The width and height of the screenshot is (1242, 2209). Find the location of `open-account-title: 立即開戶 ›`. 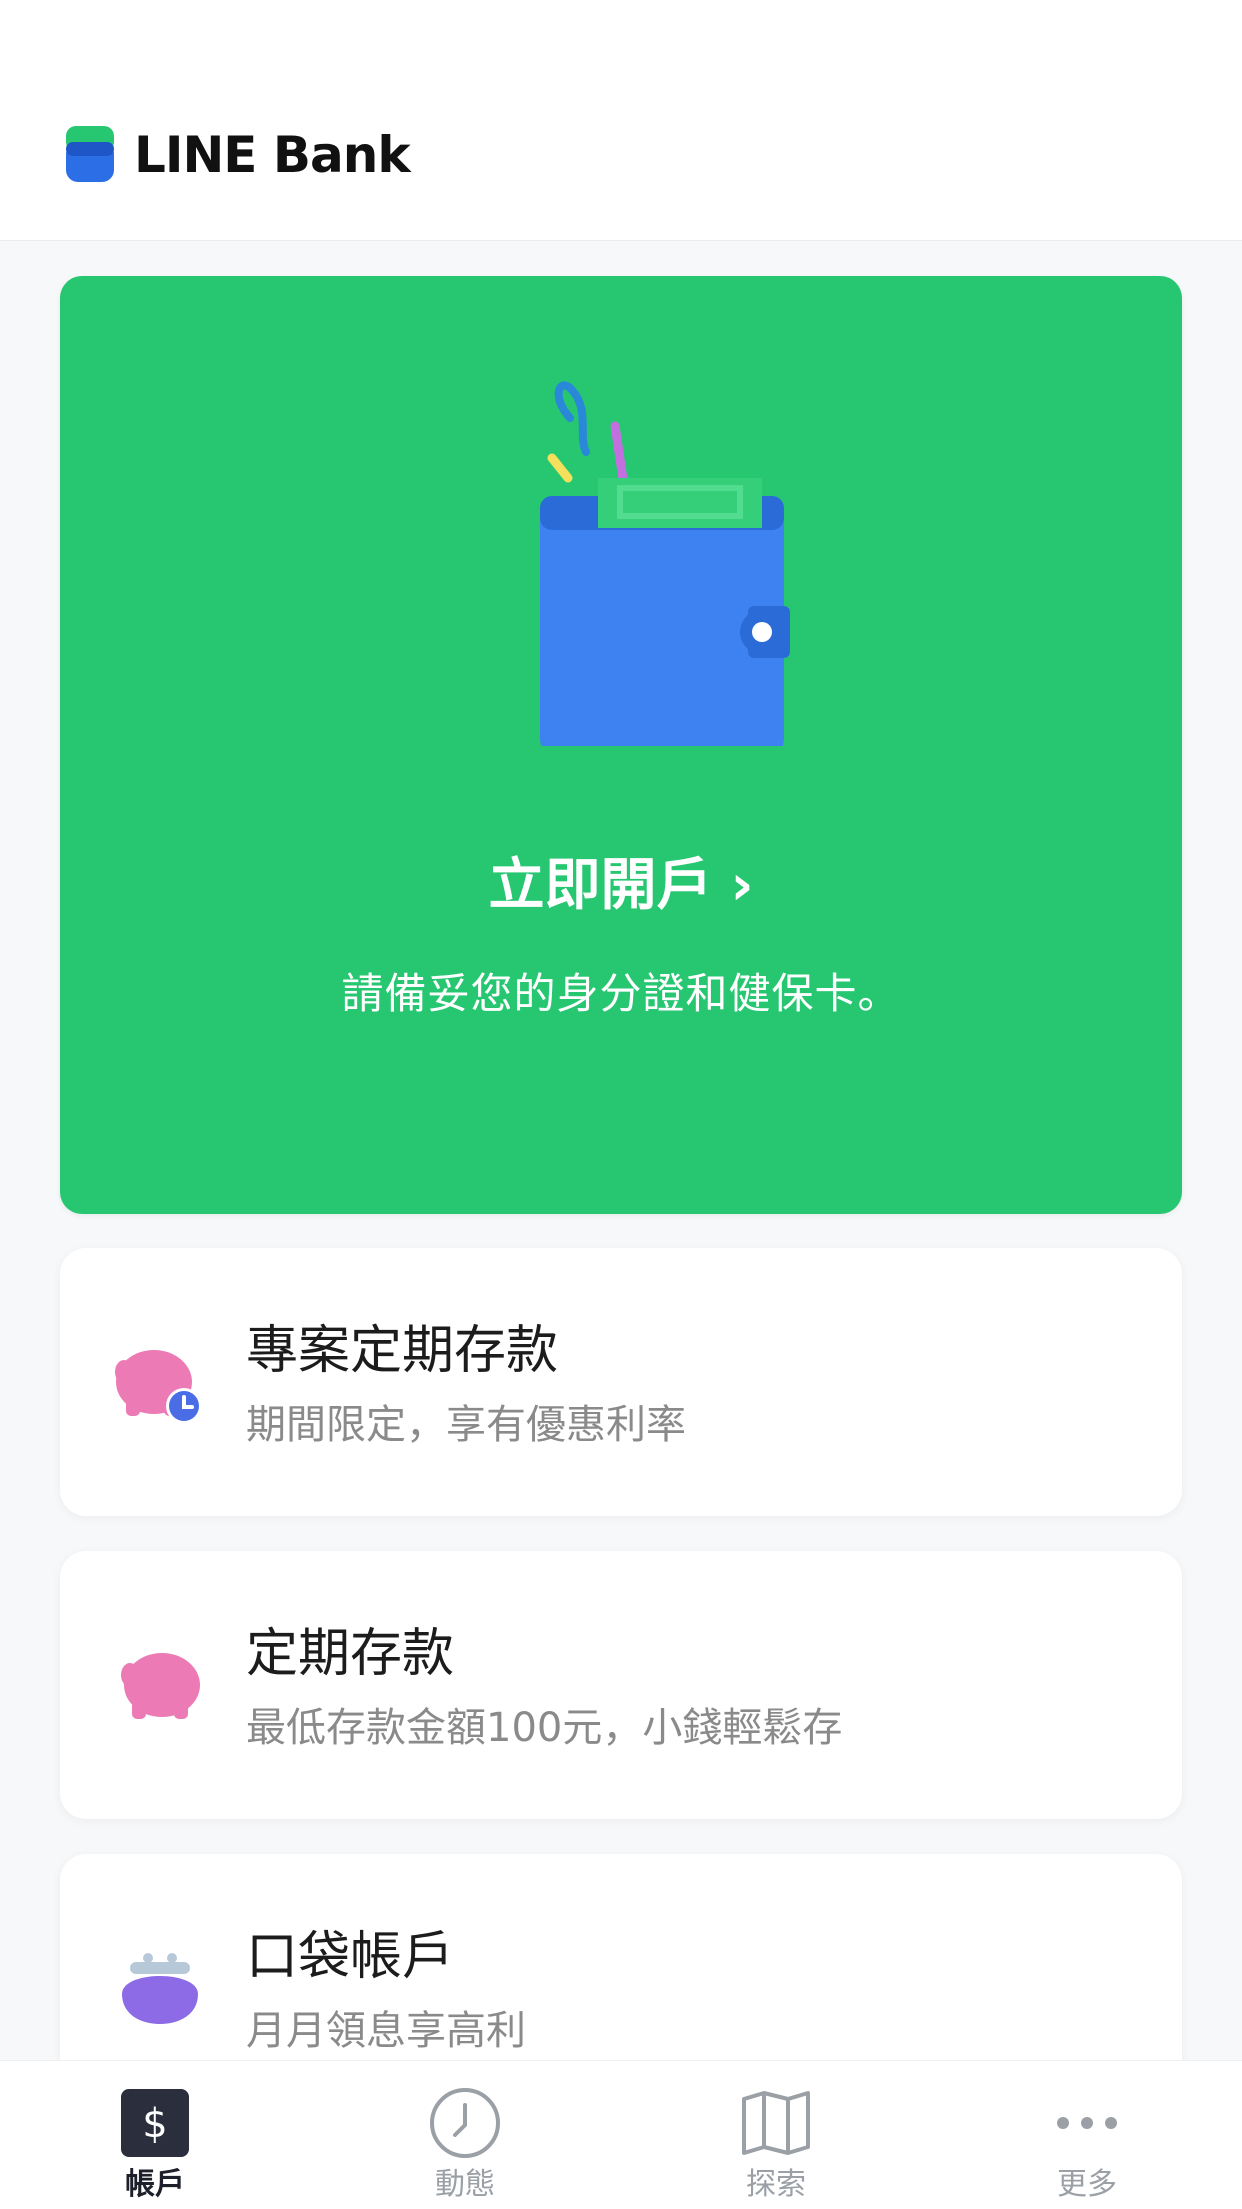

open-account-title: 立即開戶 › is located at coordinates (621, 886).